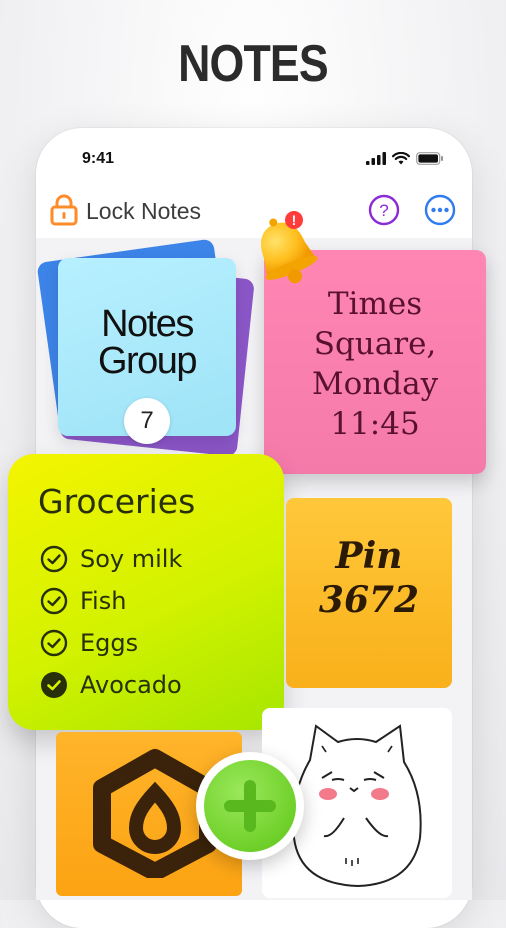  I want to click on add-note-button, so click(250, 806).